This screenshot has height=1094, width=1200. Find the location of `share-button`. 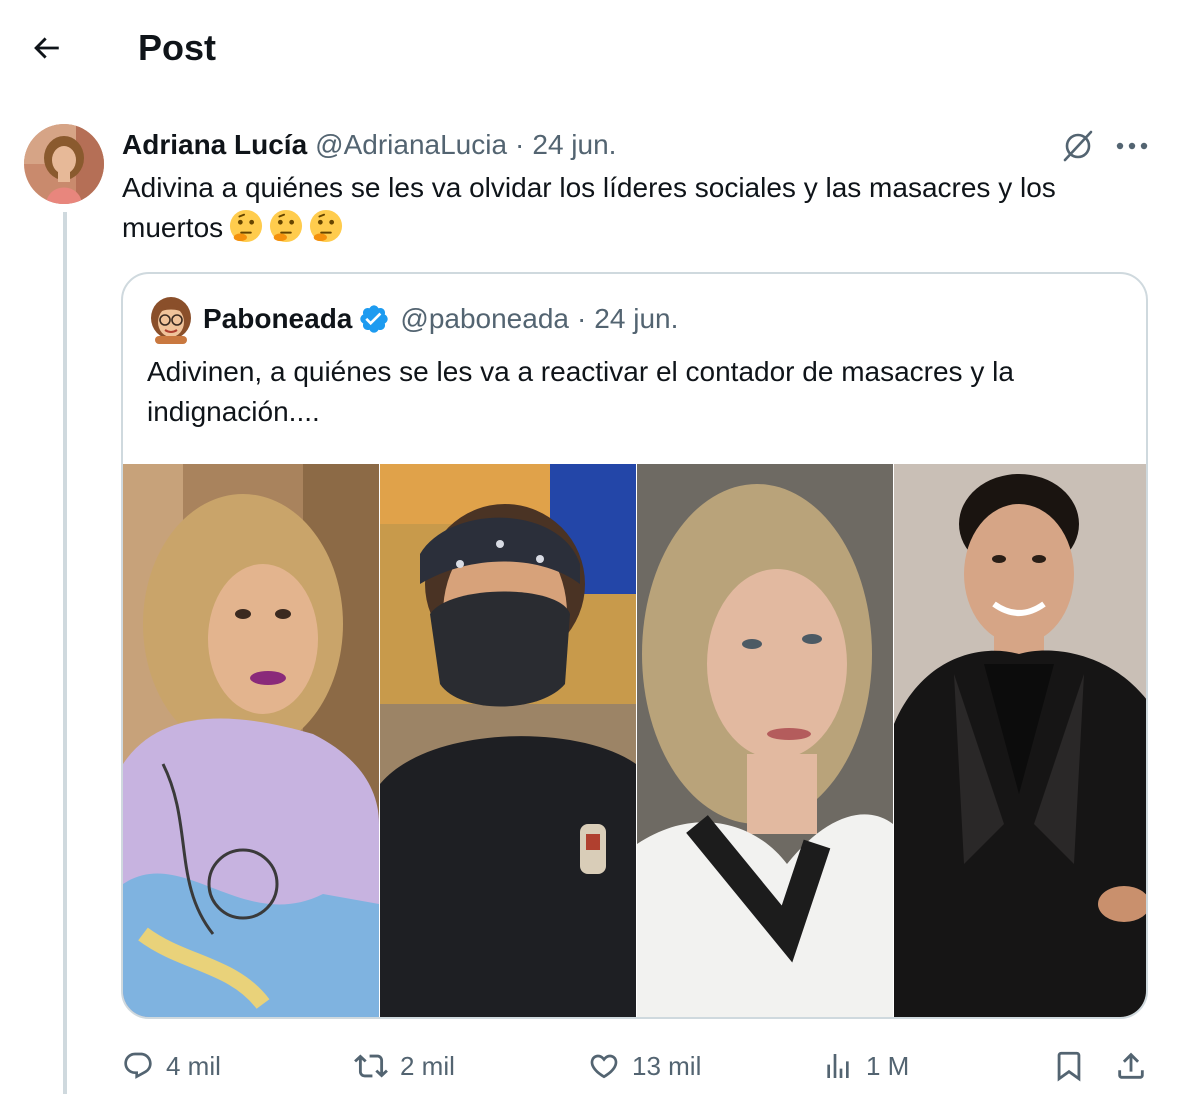

share-button is located at coordinates (1131, 1066).